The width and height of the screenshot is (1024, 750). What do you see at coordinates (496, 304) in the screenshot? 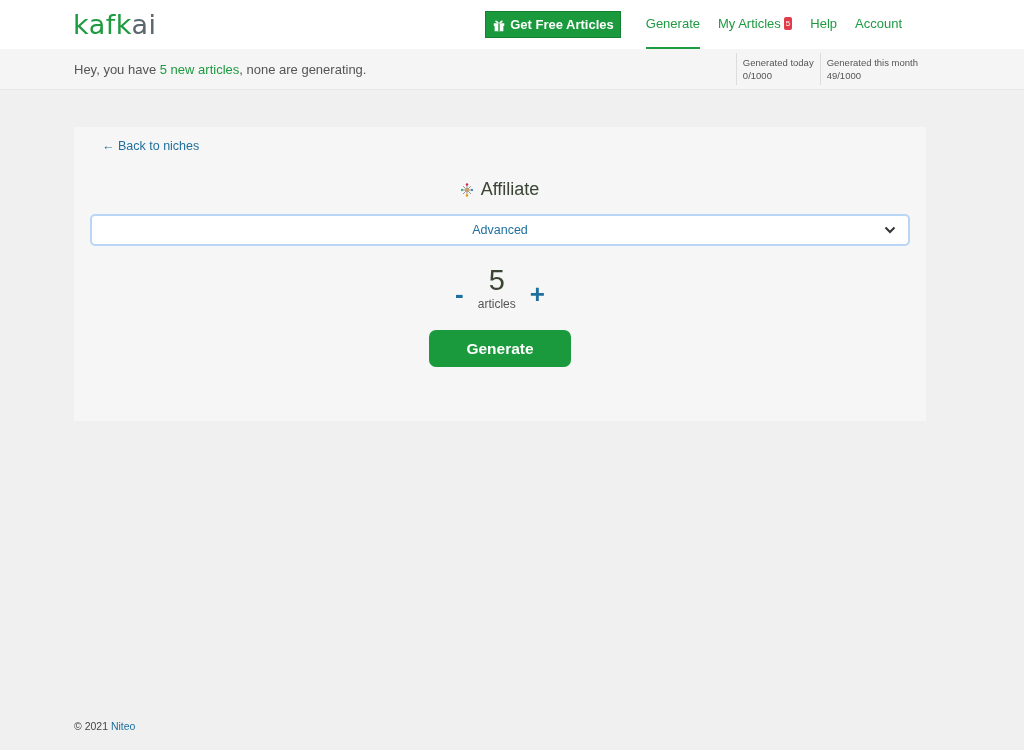
I see `count-unit: articles` at bounding box center [496, 304].